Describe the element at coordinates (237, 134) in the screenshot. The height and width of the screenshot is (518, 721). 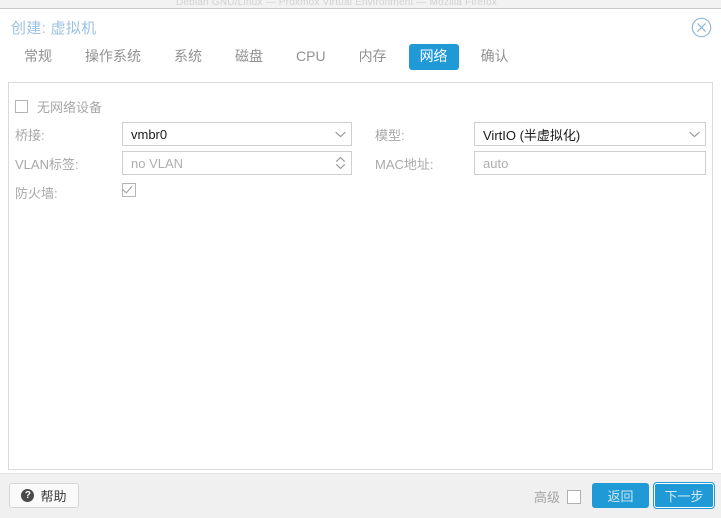
I see `bridge-select: vmbr0` at that location.